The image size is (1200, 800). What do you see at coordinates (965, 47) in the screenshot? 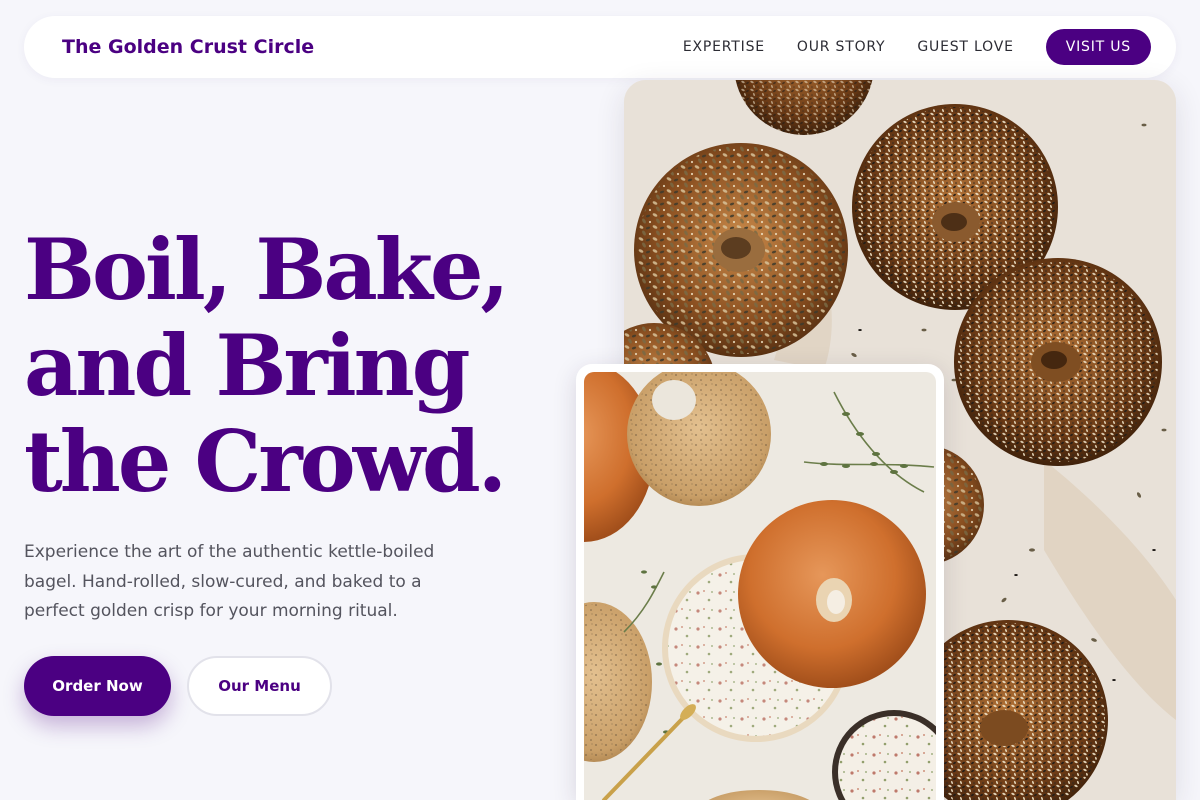
I see `nav-link-guest-love: GUEST LOVE` at bounding box center [965, 47].